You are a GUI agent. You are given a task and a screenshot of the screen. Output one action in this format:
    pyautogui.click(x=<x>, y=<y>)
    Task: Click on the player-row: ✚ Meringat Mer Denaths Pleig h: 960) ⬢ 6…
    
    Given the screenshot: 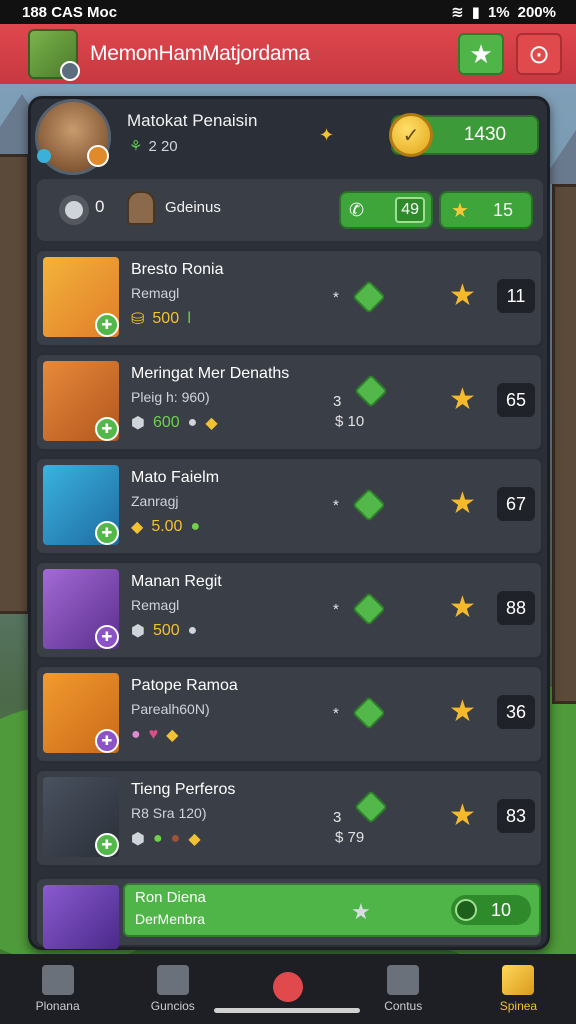 What is the action you would take?
    pyautogui.click(x=289, y=402)
    